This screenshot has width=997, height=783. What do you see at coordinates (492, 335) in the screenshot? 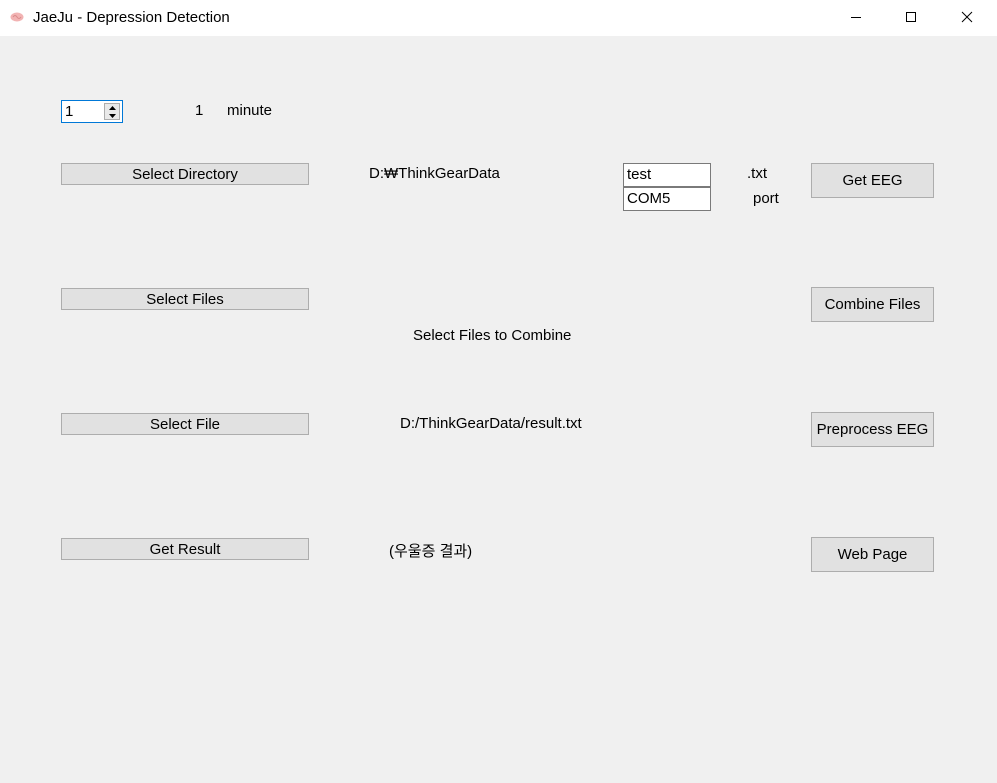
I see `combine-status-label: Select Files to Combine` at bounding box center [492, 335].